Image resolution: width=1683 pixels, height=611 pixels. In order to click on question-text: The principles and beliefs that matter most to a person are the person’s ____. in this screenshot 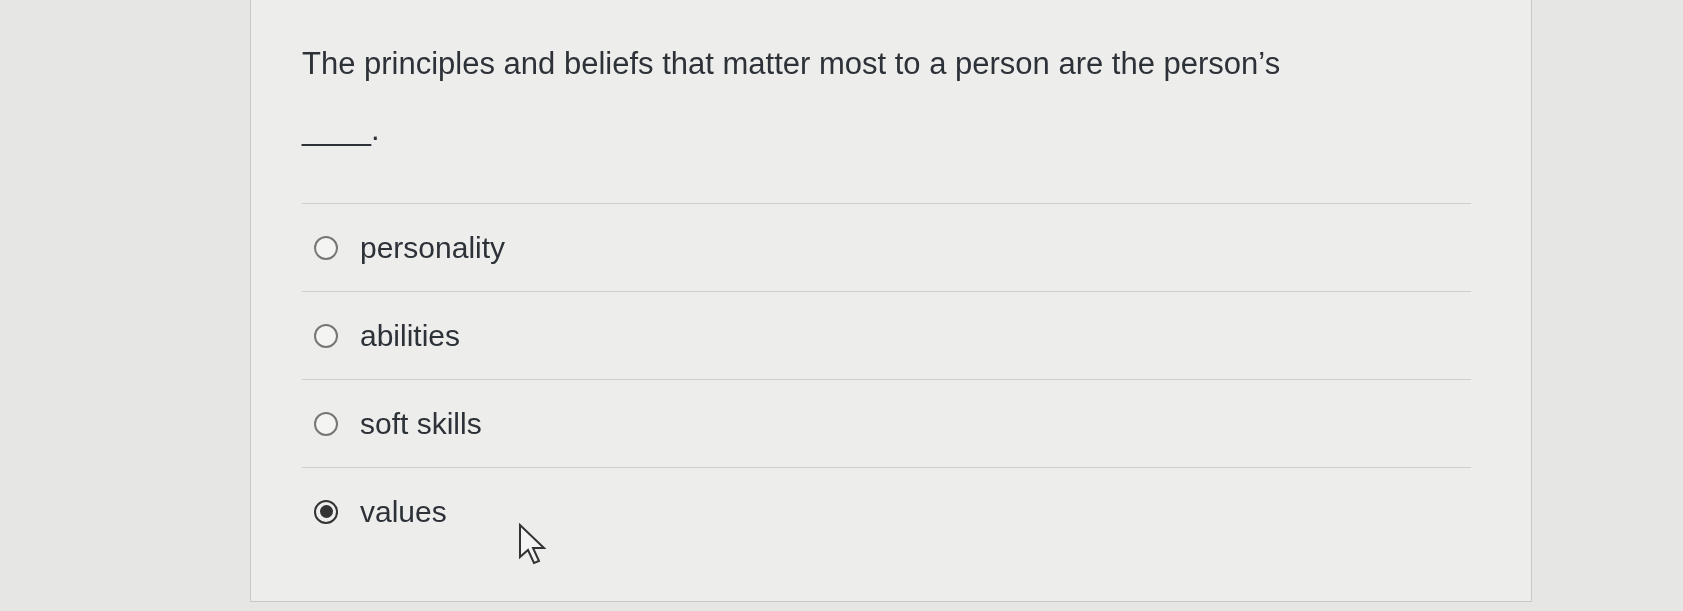, I will do `click(792, 97)`.